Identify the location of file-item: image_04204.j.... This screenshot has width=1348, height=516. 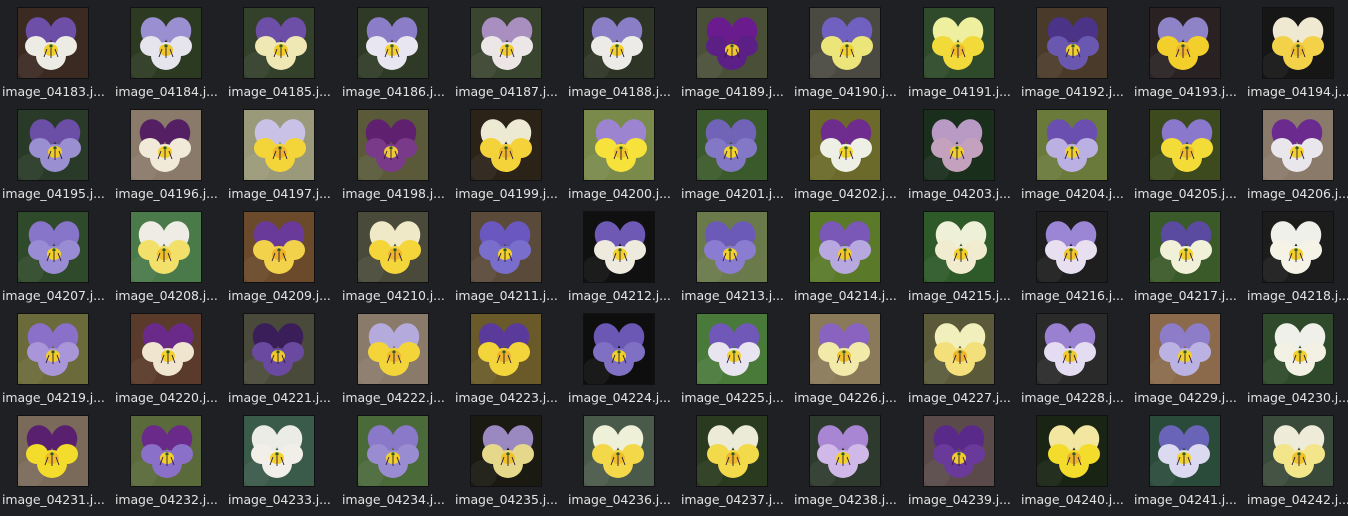
(1075, 153).